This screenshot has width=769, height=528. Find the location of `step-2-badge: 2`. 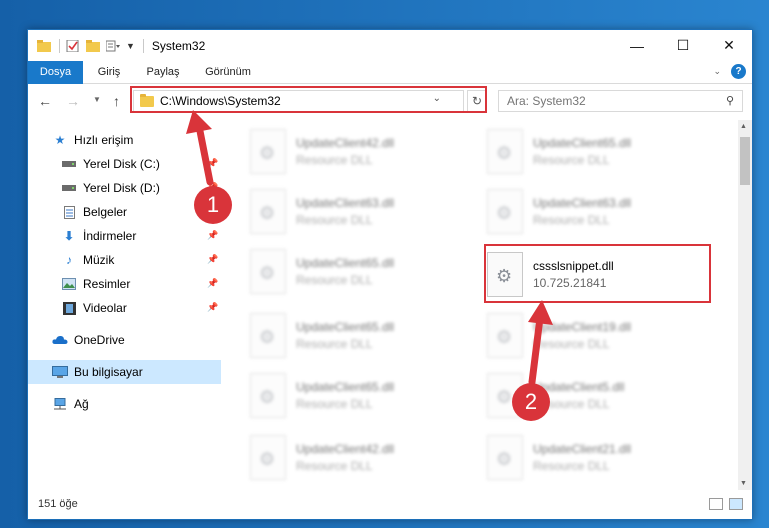

step-2-badge: 2 is located at coordinates (531, 402).